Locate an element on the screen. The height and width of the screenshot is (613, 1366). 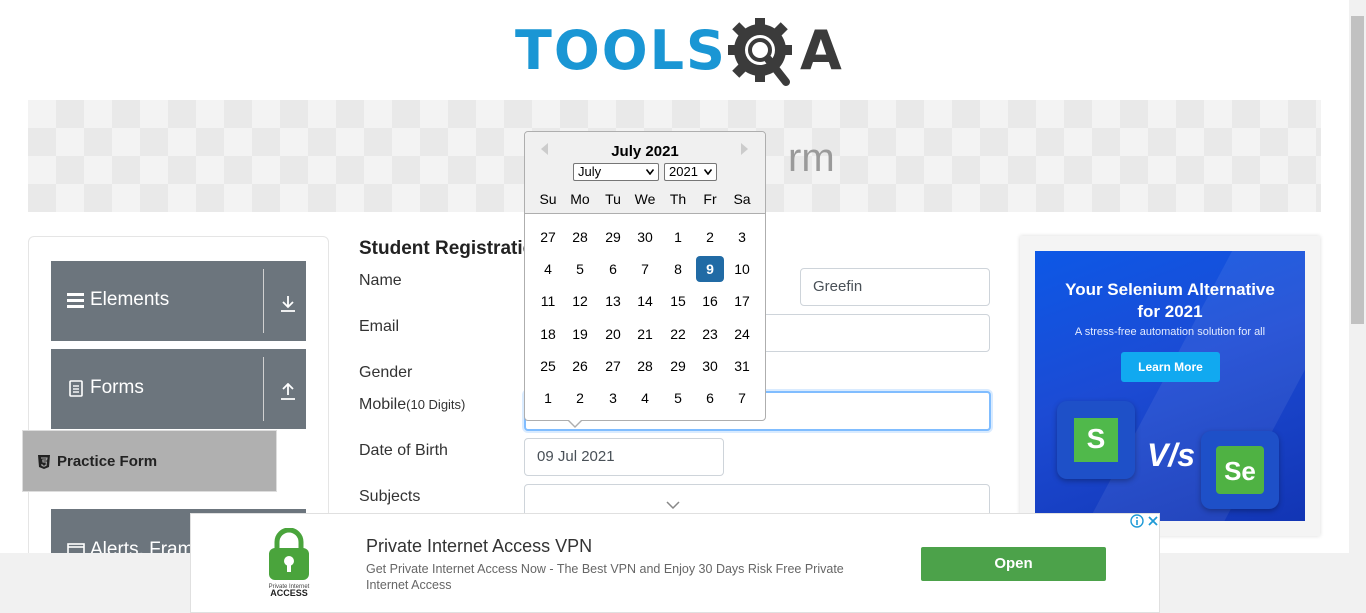
logo-text: TOOLS is located at coordinates (621, 50).